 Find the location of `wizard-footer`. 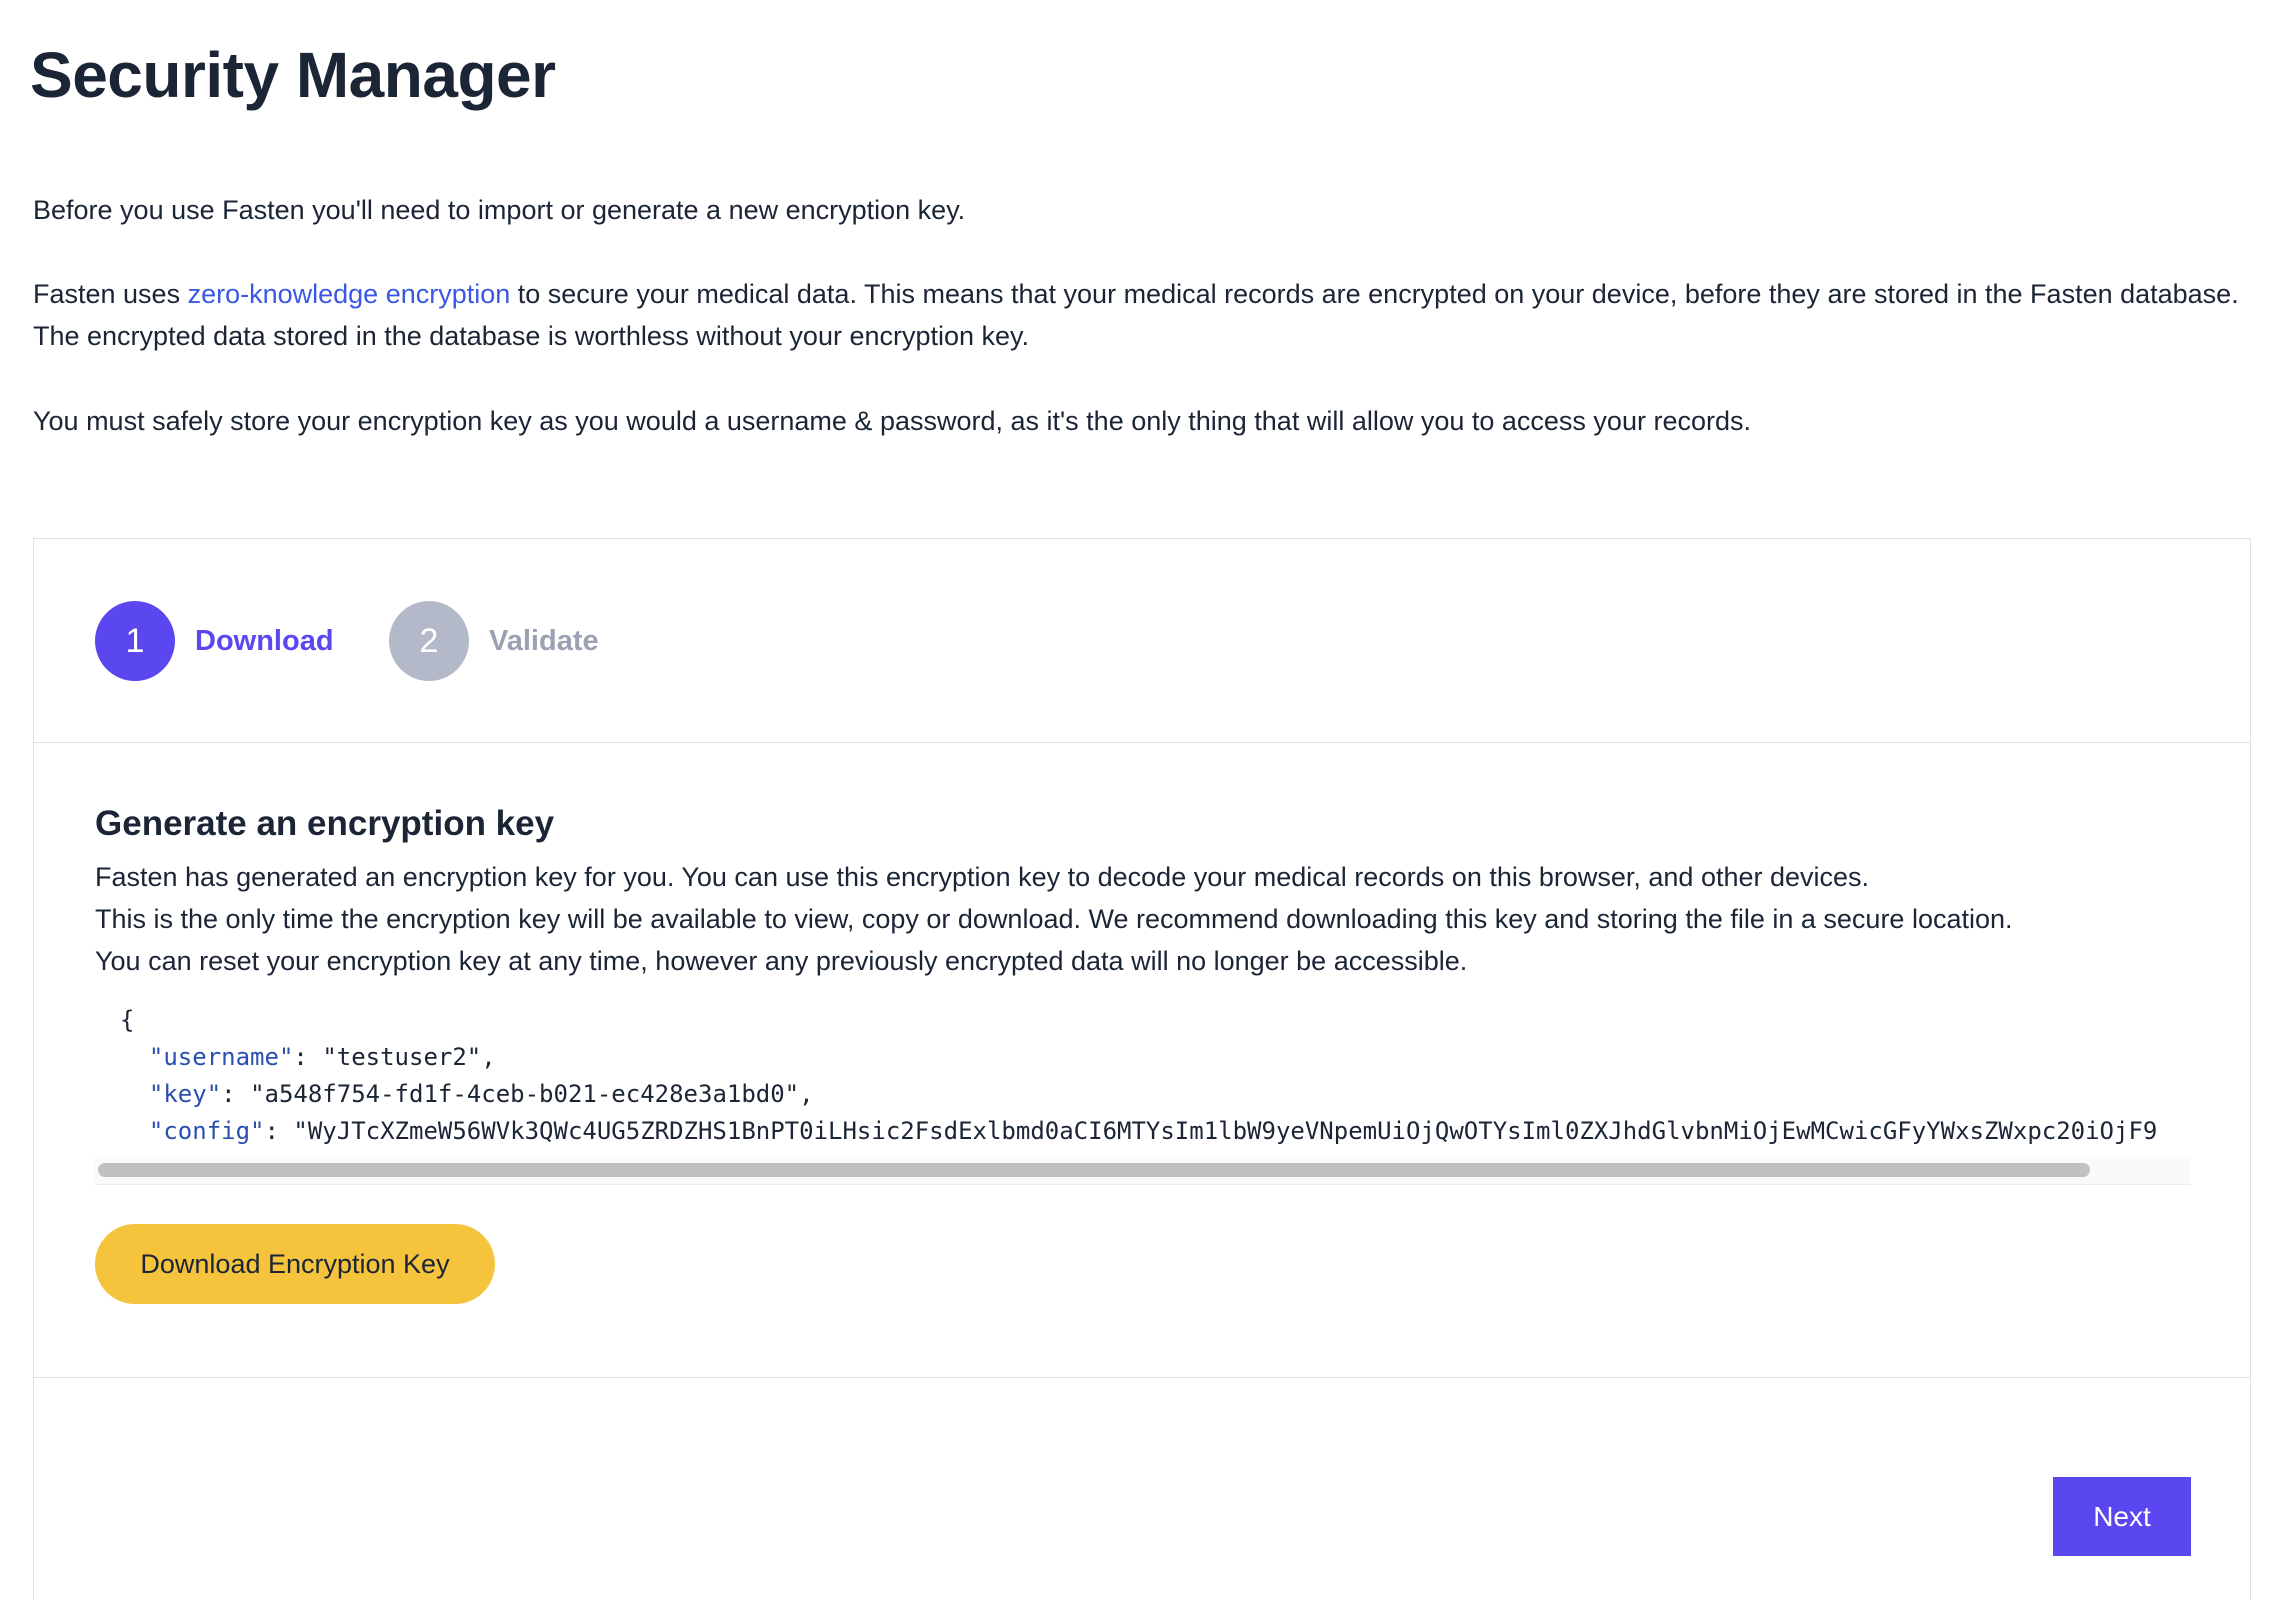

wizard-footer is located at coordinates (1142, 1489).